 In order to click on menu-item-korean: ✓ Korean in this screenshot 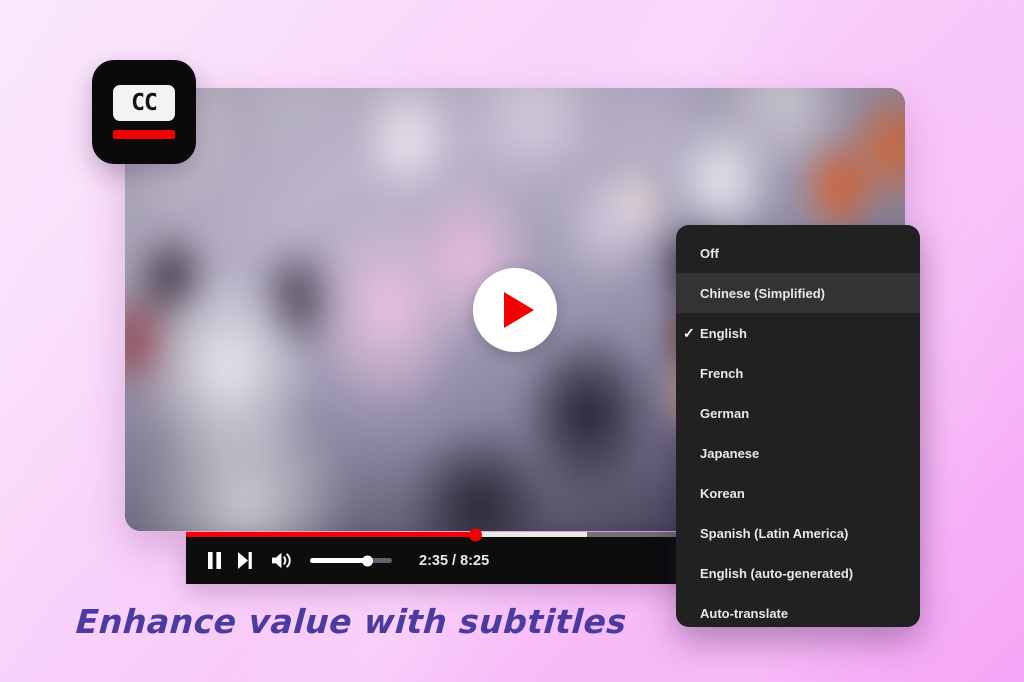, I will do `click(798, 493)`.